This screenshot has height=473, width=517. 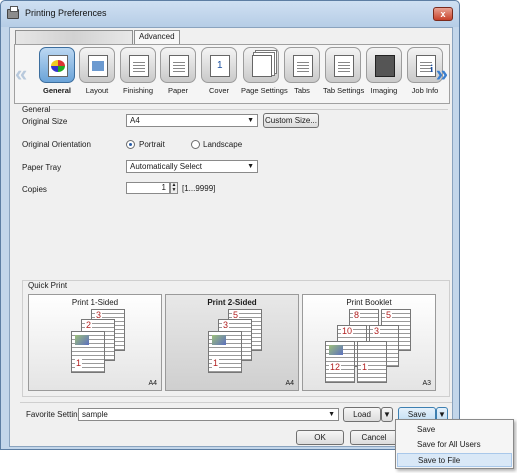 What do you see at coordinates (218, 90) in the screenshot?
I see `tab-cover-label: Cover` at bounding box center [218, 90].